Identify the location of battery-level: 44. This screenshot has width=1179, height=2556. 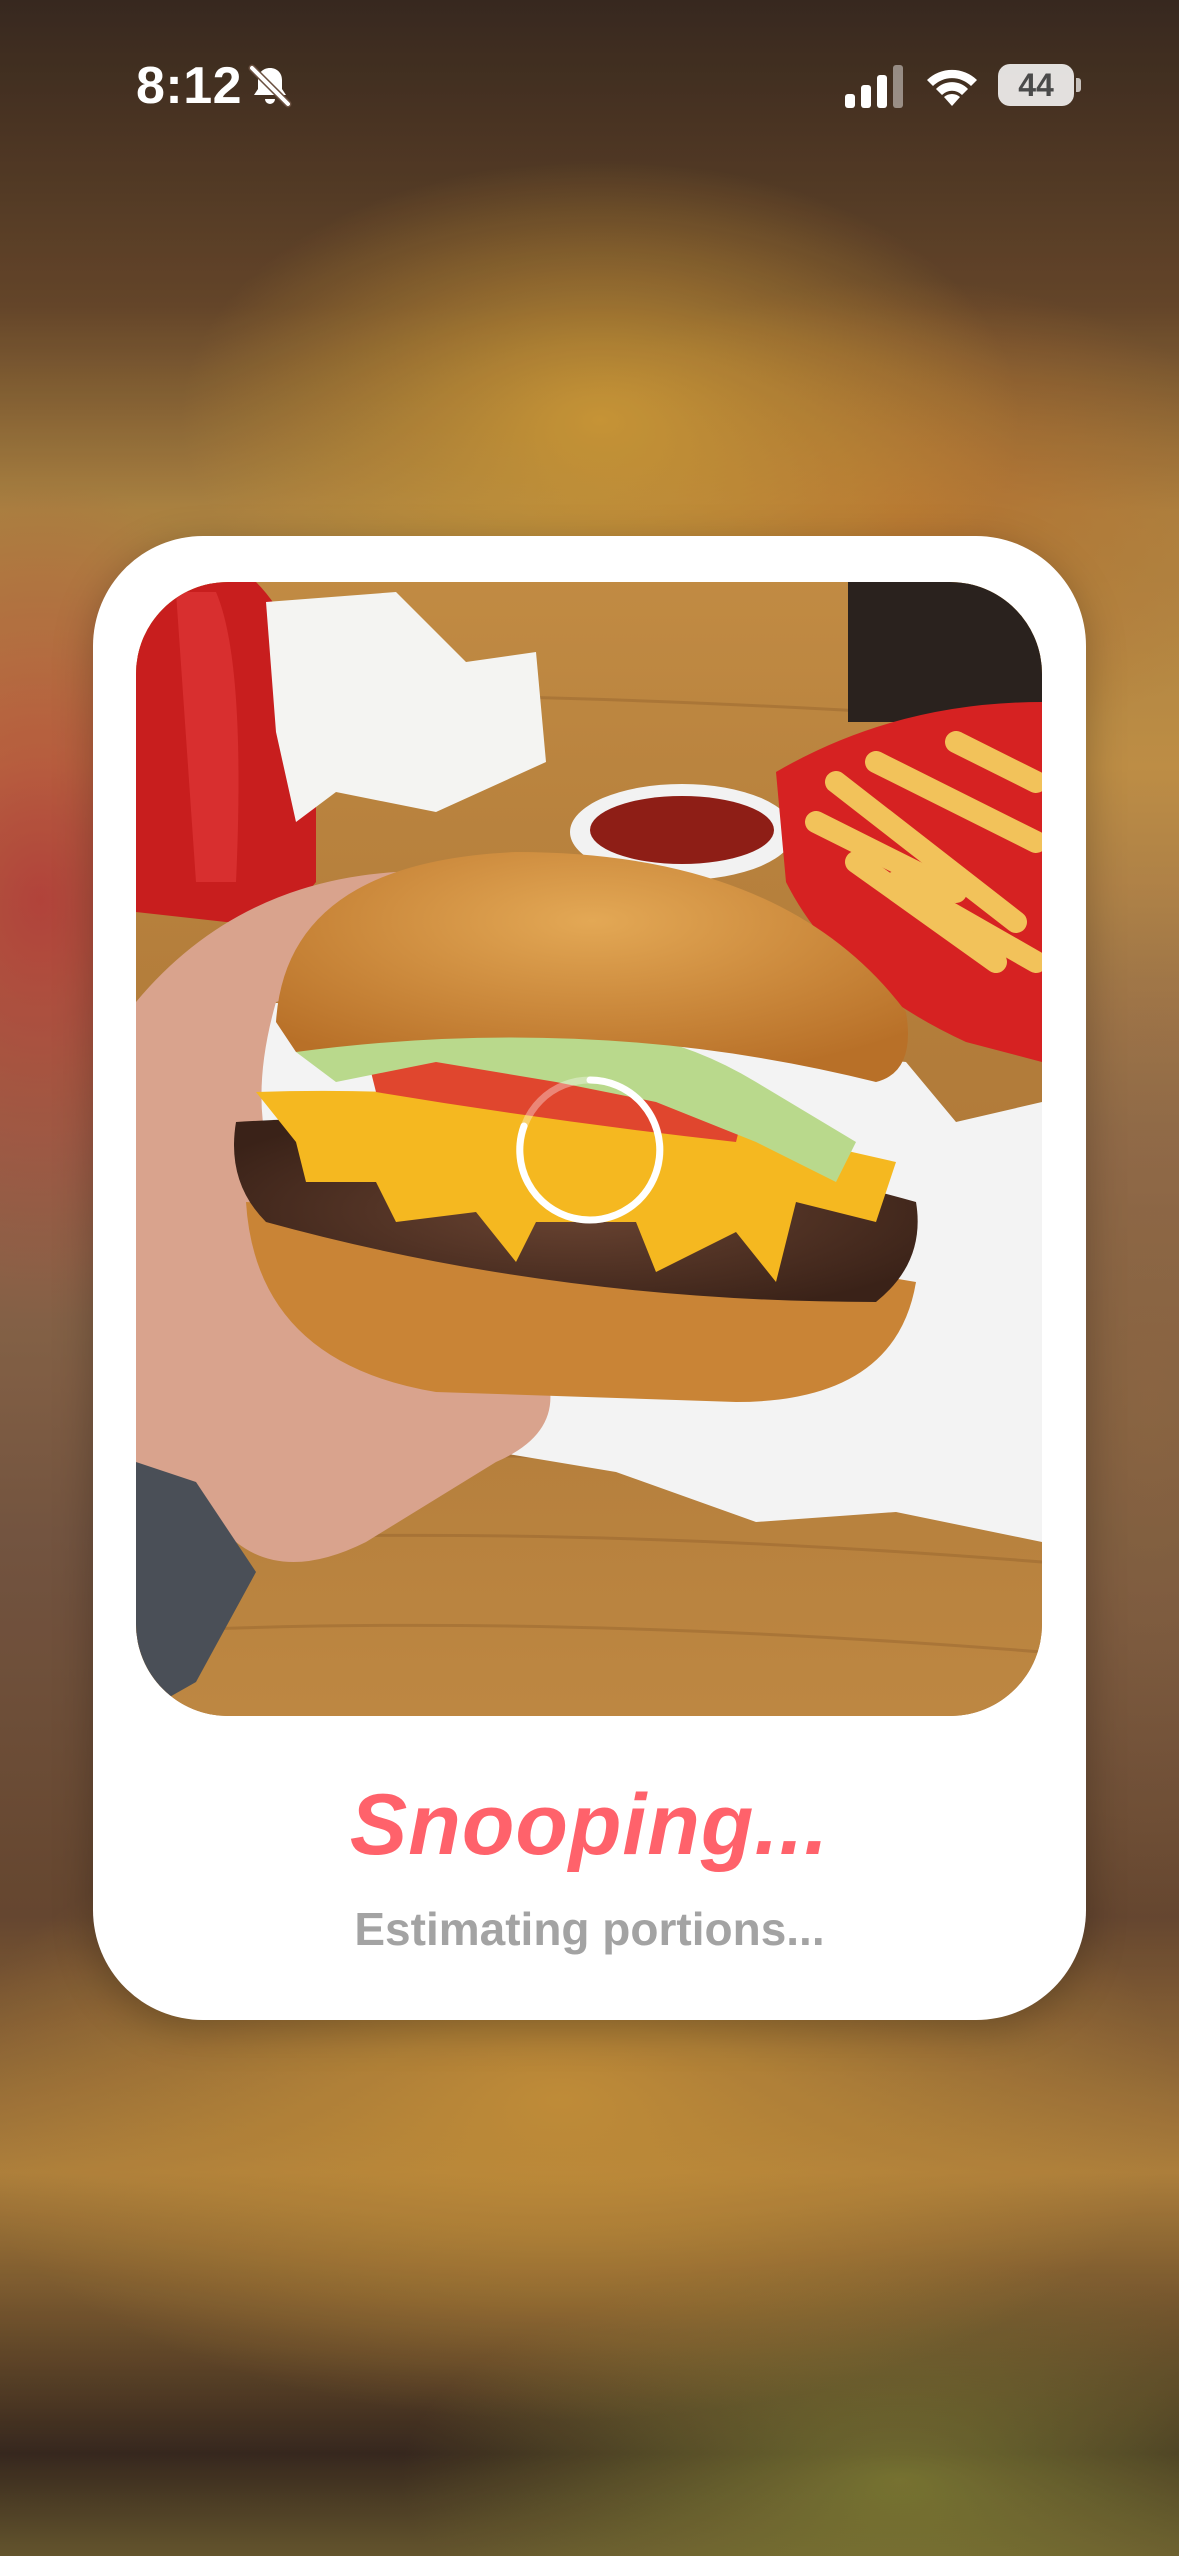
(1036, 85).